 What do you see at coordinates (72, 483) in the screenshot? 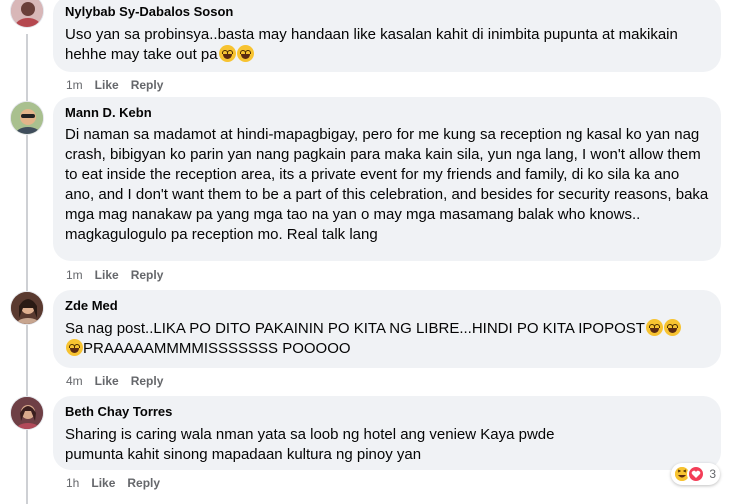
I see `comment-time: 1h` at bounding box center [72, 483].